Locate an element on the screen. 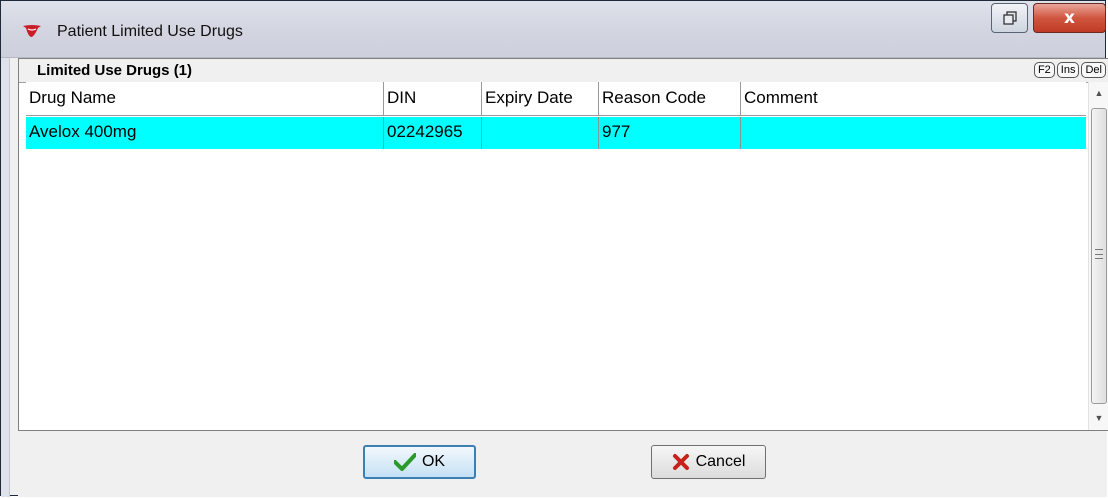 Image resolution: width=1108 pixels, height=498 pixels. hotkey-hints: F2 Ins Del is located at coordinates (1069, 70).